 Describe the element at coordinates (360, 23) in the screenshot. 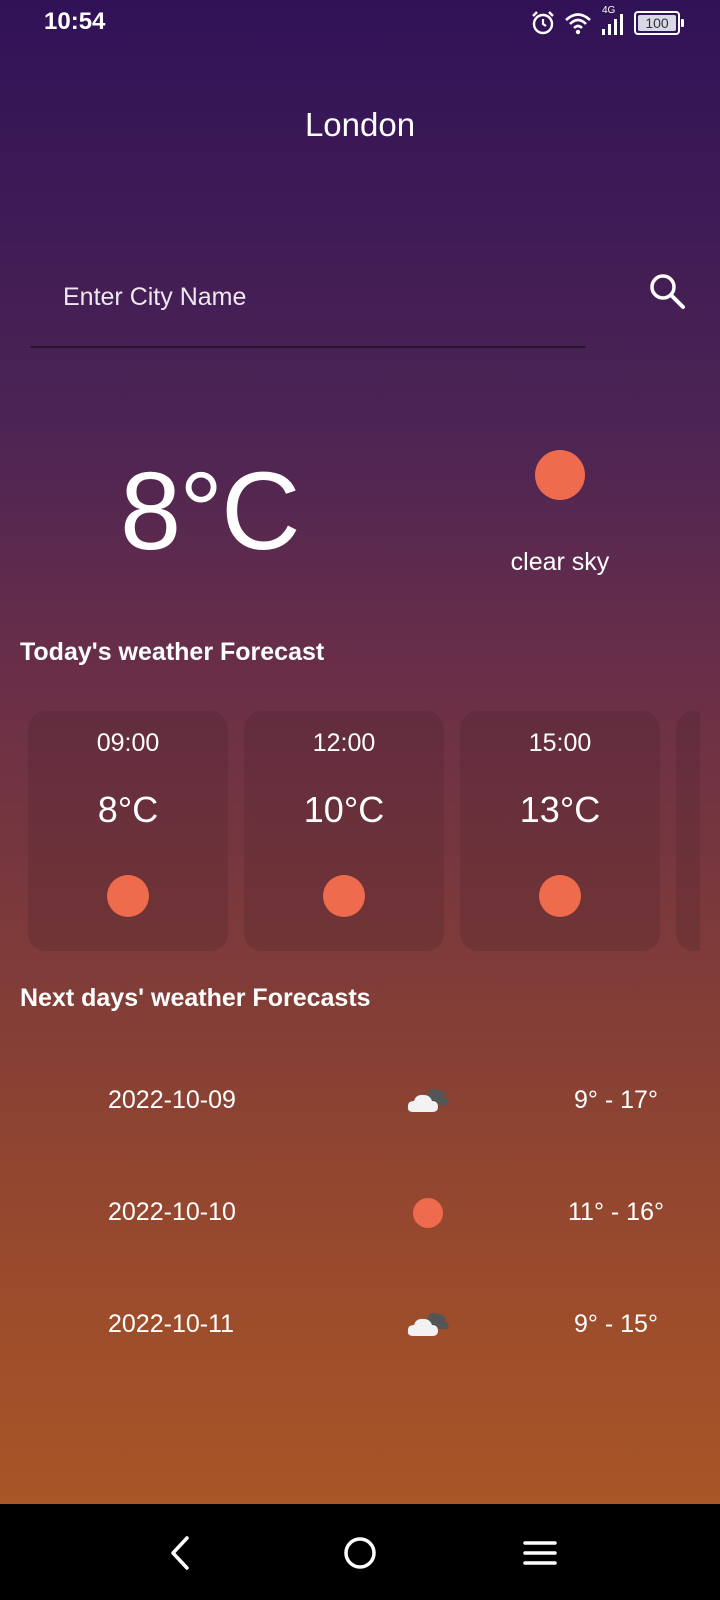

I see `status-bar: 10:54 4G 100` at that location.